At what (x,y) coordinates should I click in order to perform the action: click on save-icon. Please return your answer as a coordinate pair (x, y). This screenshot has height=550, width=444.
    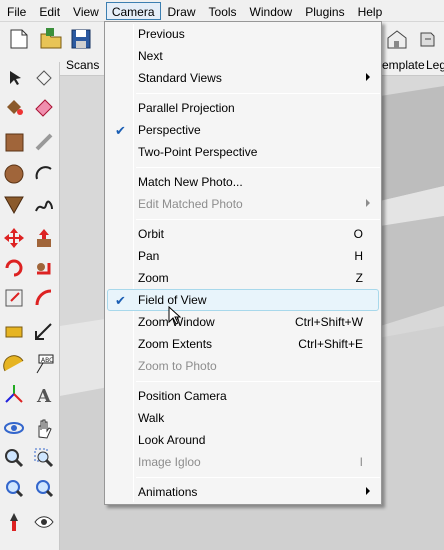
    Looking at the image, I should click on (81, 39).